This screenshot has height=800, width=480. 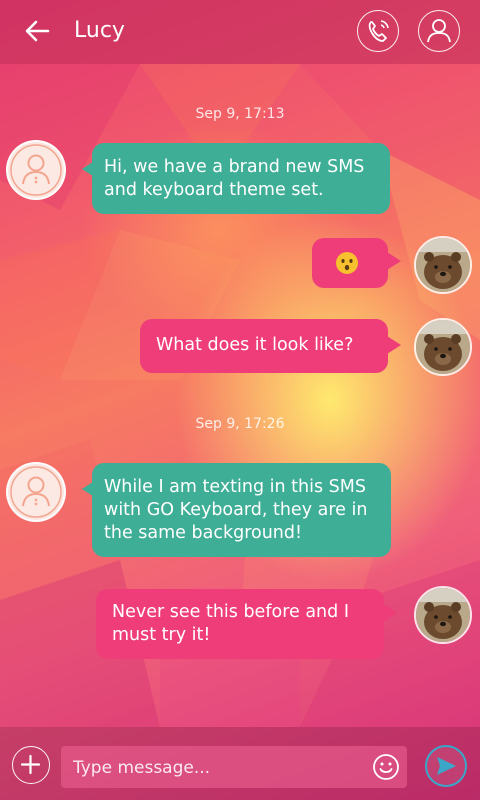 I want to click on message-text: What does it look like?, so click(x=255, y=345).